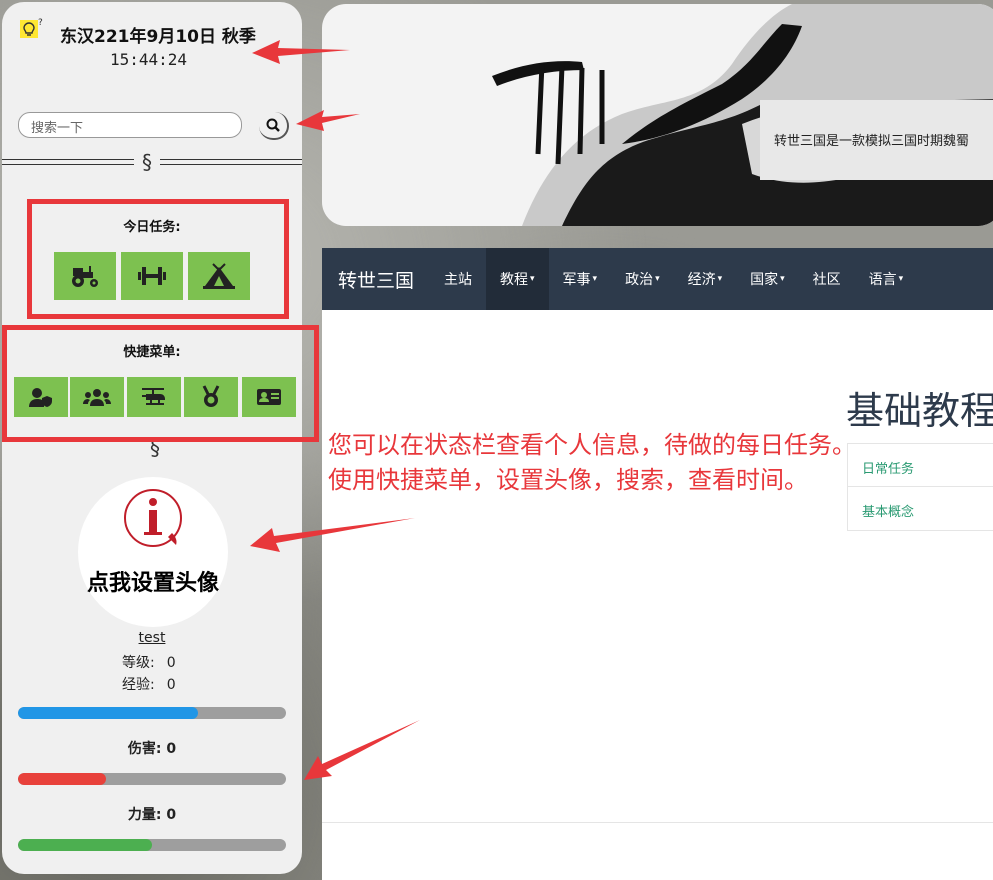 The height and width of the screenshot is (880, 993). Describe the element at coordinates (152, 638) in the screenshot. I see `username-link: test` at that location.